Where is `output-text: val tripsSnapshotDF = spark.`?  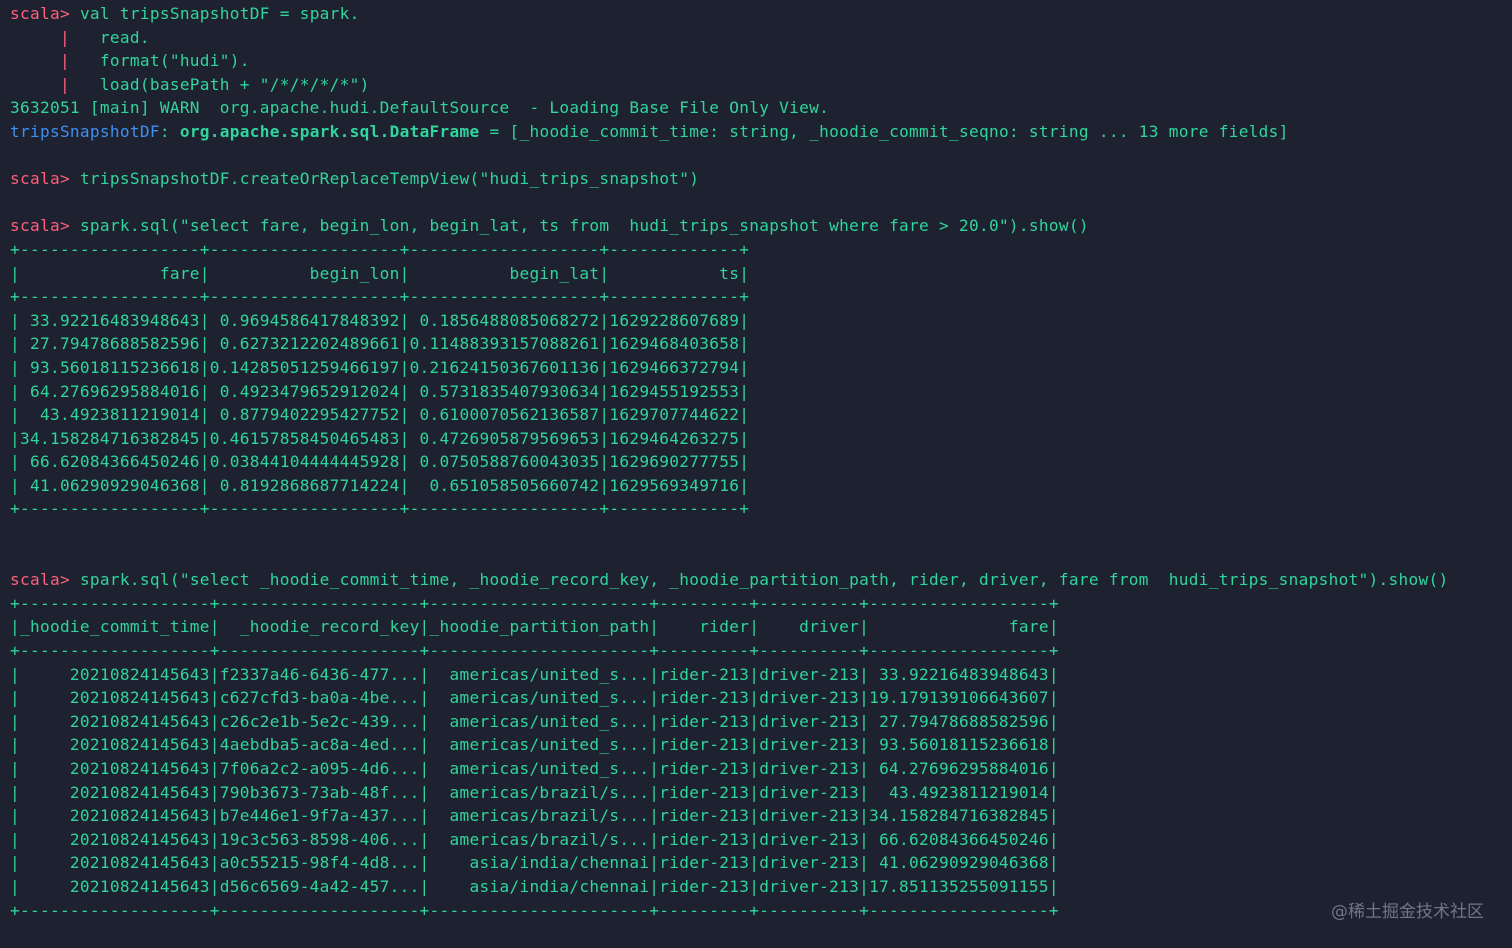
output-text: val tripsSnapshotDF = spark. is located at coordinates (219, 13).